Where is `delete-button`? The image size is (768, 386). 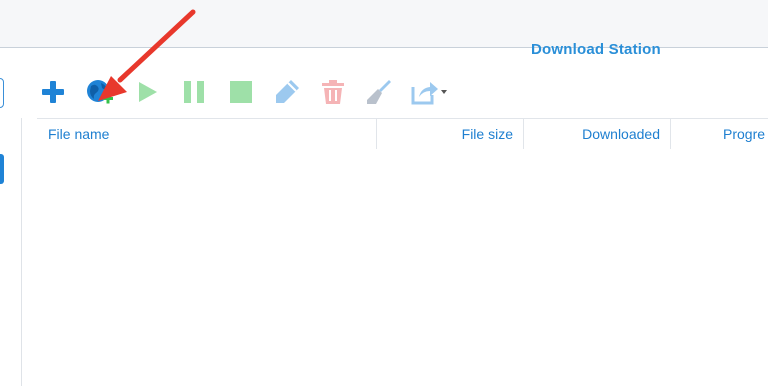 delete-button is located at coordinates (333, 92).